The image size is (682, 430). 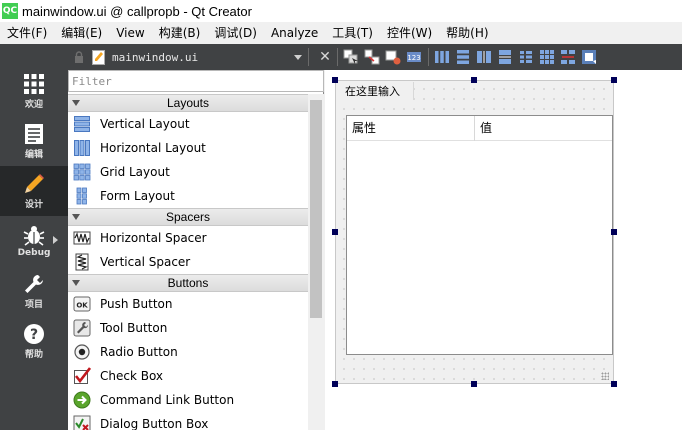 I want to click on selection-handle-top-left, so click(x=335, y=80).